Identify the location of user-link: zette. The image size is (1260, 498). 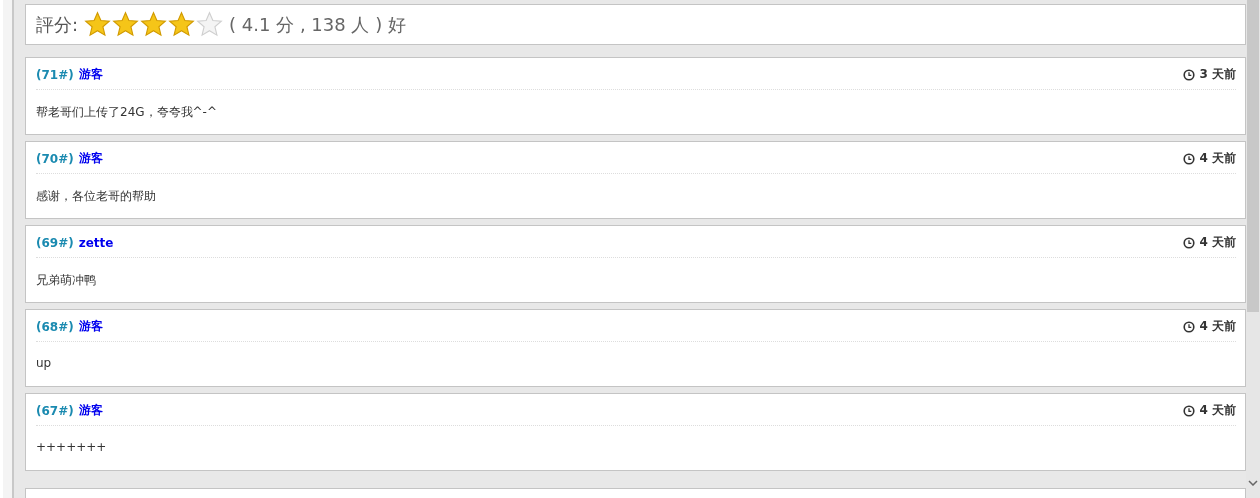
(96, 242).